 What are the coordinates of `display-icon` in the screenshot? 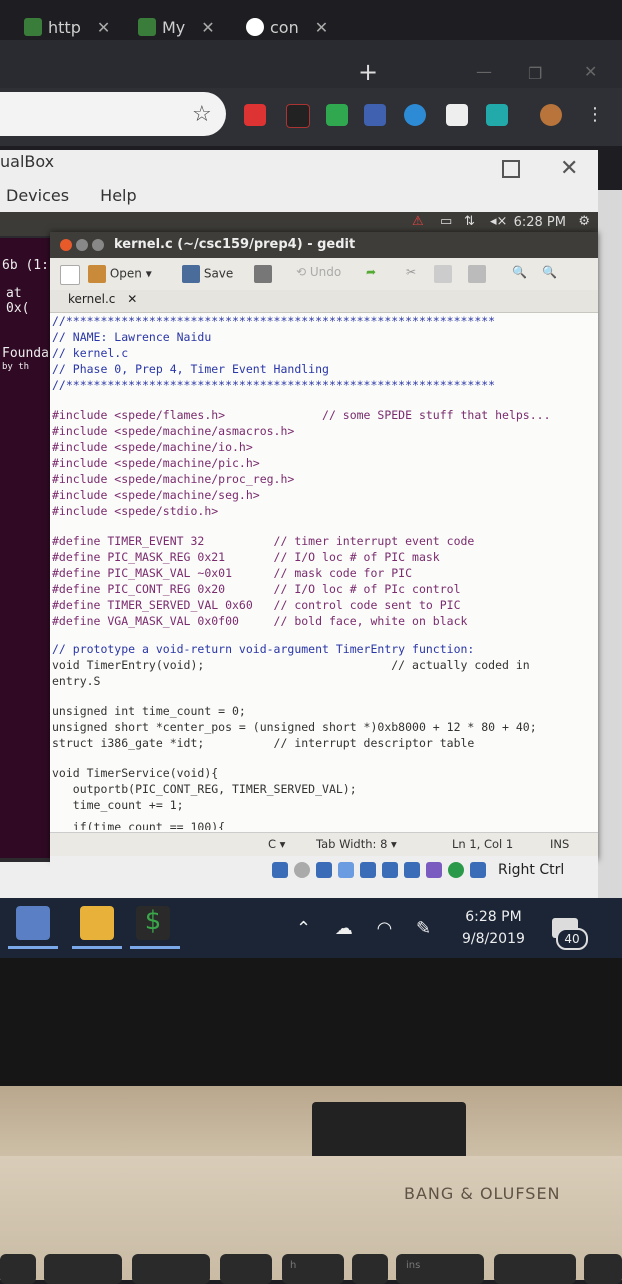 It's located at (412, 870).